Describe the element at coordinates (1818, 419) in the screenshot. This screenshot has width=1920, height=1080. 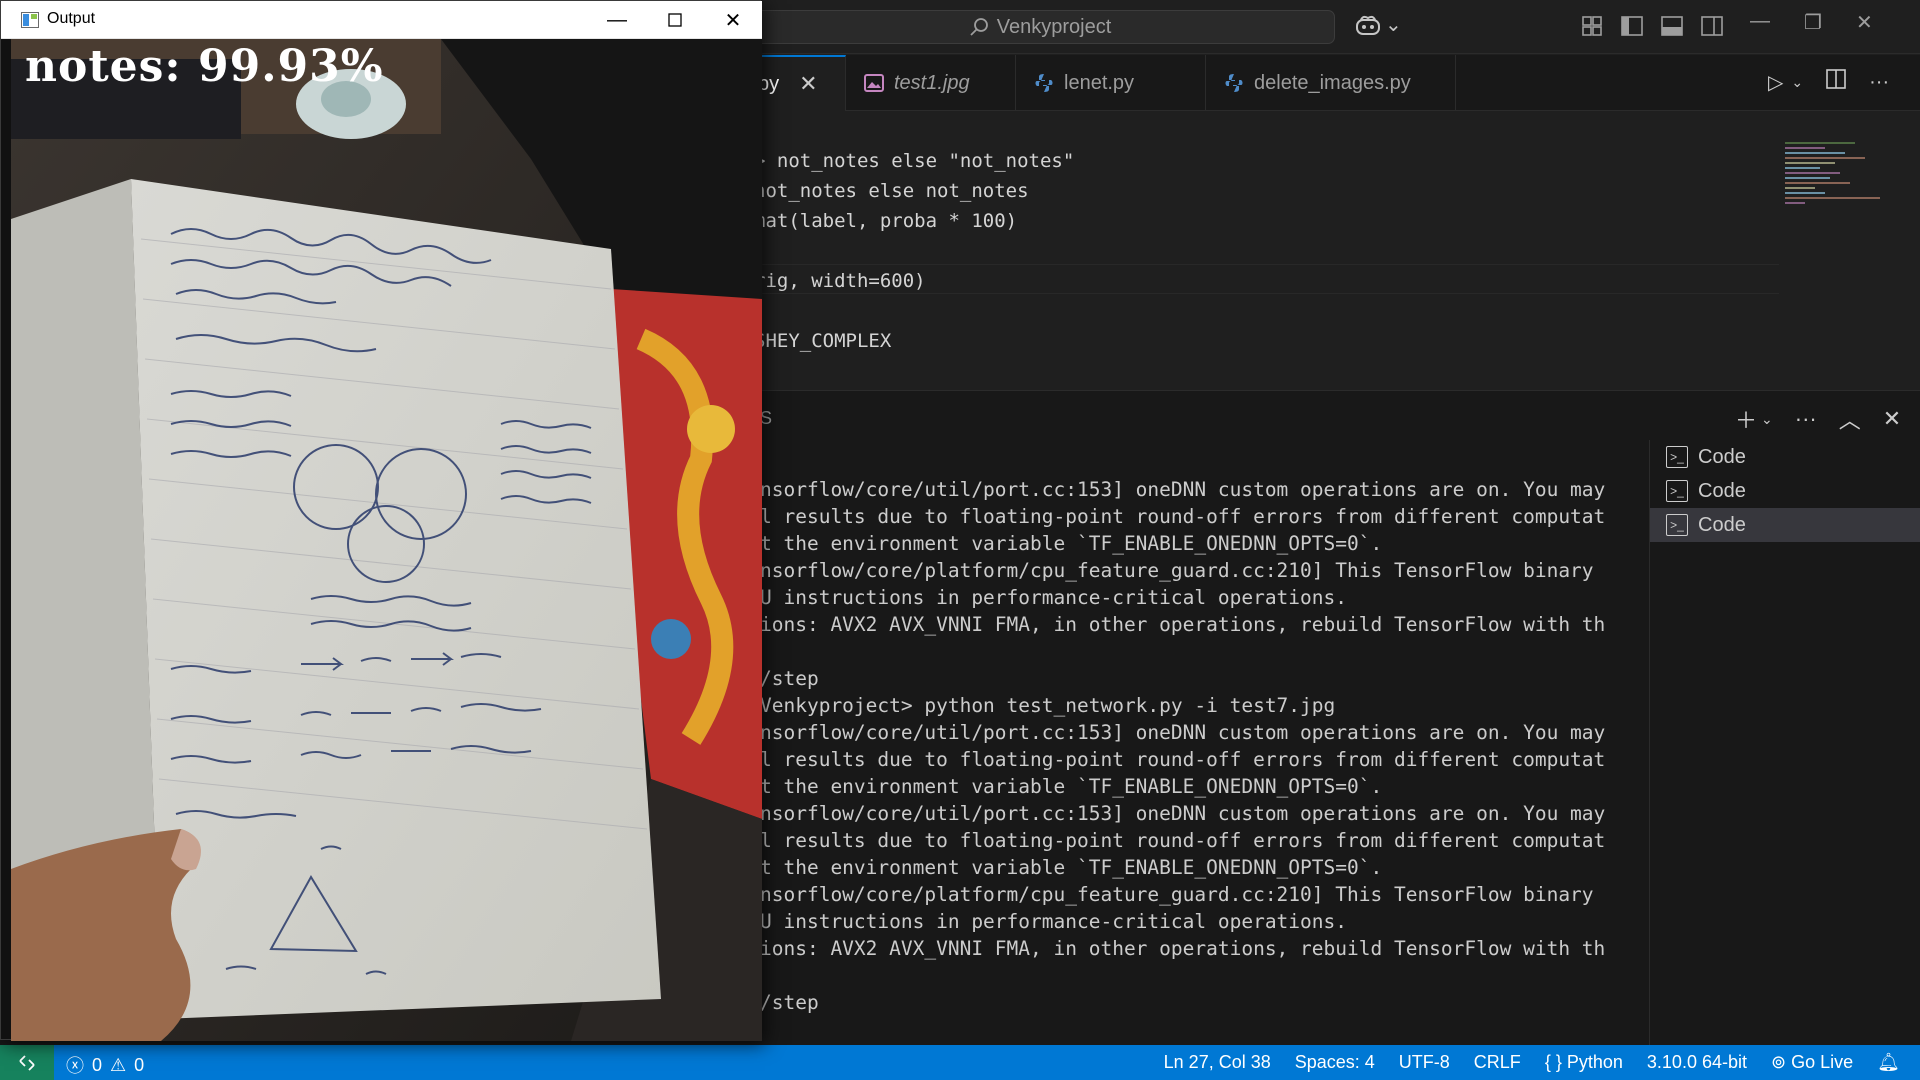
I see `panel-actions: ＋ ⌄ ··· ︿ ✕` at that location.